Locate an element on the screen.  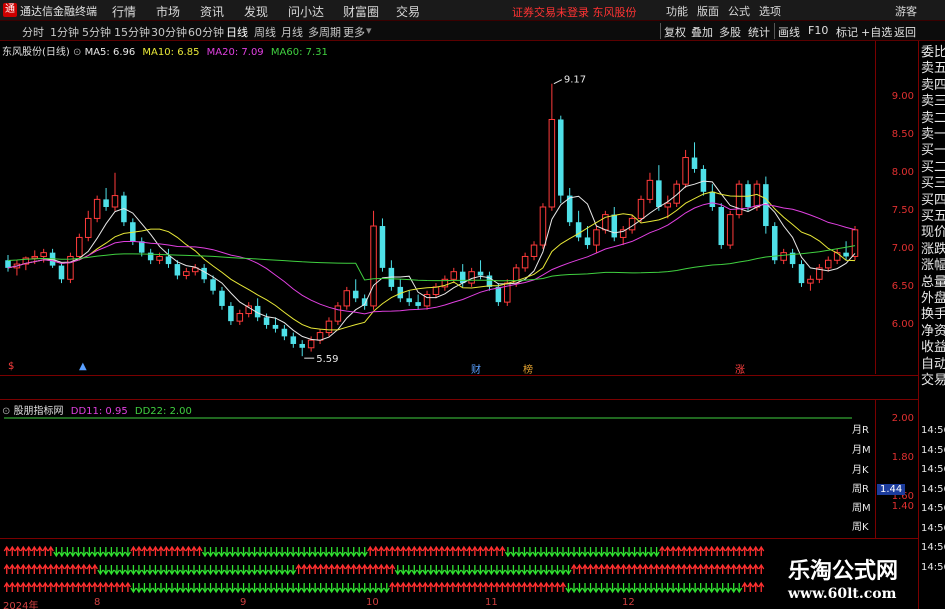
marker-finance: 财 is located at coordinates (476, 368).